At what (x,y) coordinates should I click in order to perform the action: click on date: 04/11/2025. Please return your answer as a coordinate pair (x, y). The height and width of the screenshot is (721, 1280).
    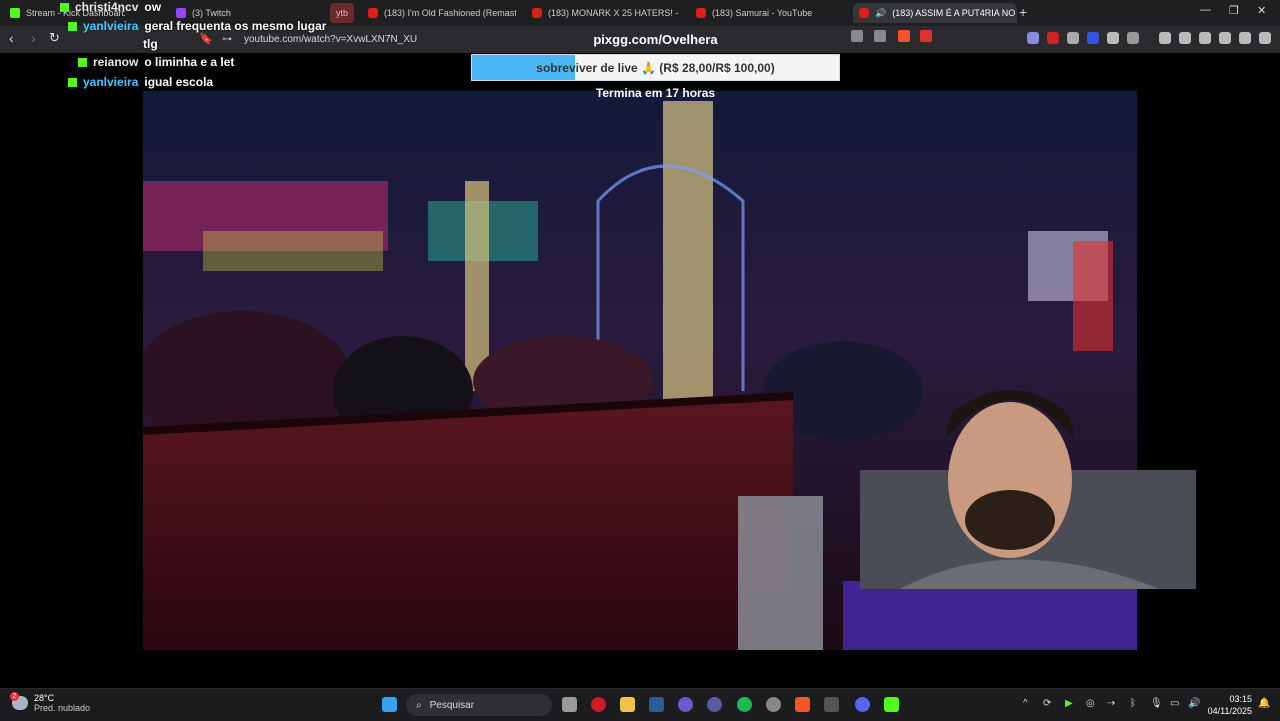
    Looking at the image, I should click on (1229, 711).